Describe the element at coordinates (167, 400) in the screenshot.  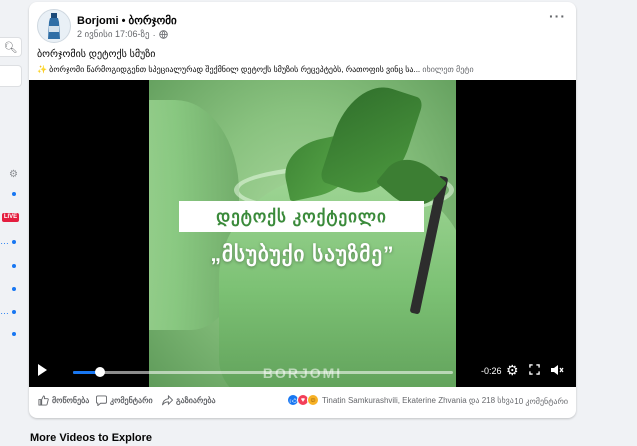
I see `share-icon` at that location.